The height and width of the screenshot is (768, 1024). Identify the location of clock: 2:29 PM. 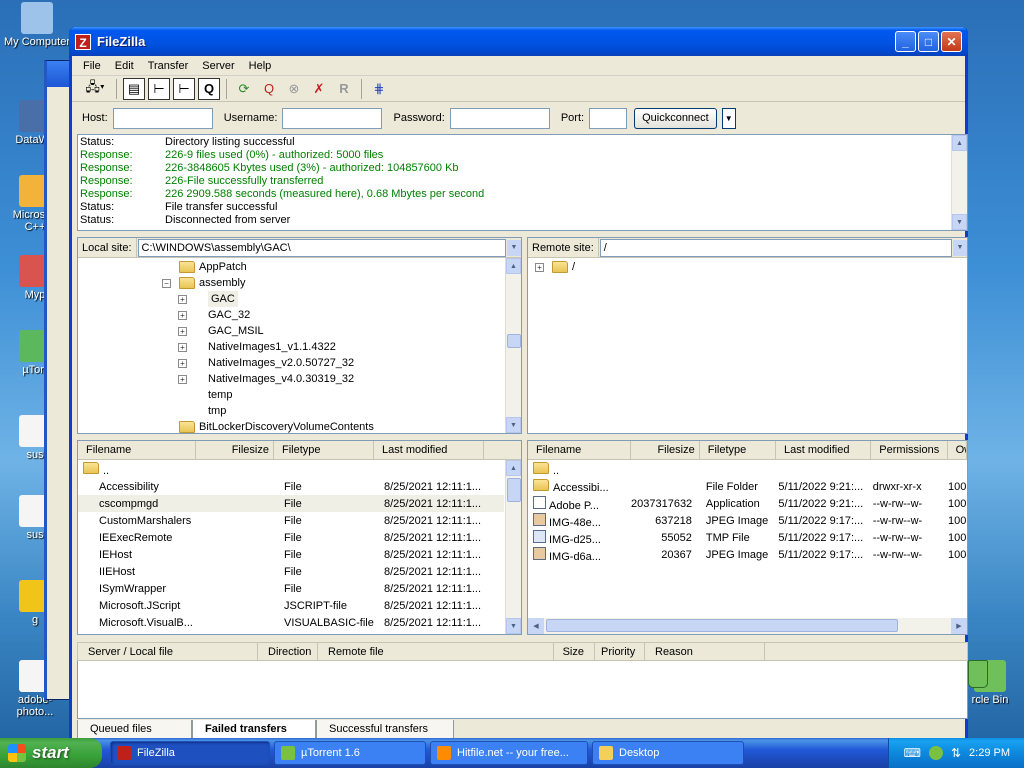
(989, 753).